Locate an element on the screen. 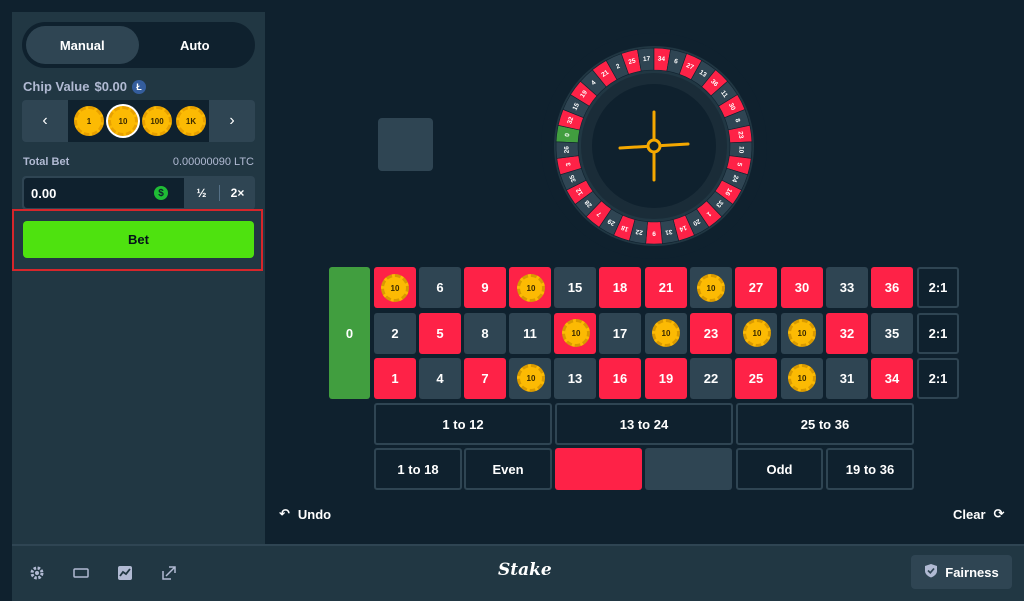 Image resolution: width=1024 pixels, height=601 pixels. number-cell-27: 27 is located at coordinates (756, 287).